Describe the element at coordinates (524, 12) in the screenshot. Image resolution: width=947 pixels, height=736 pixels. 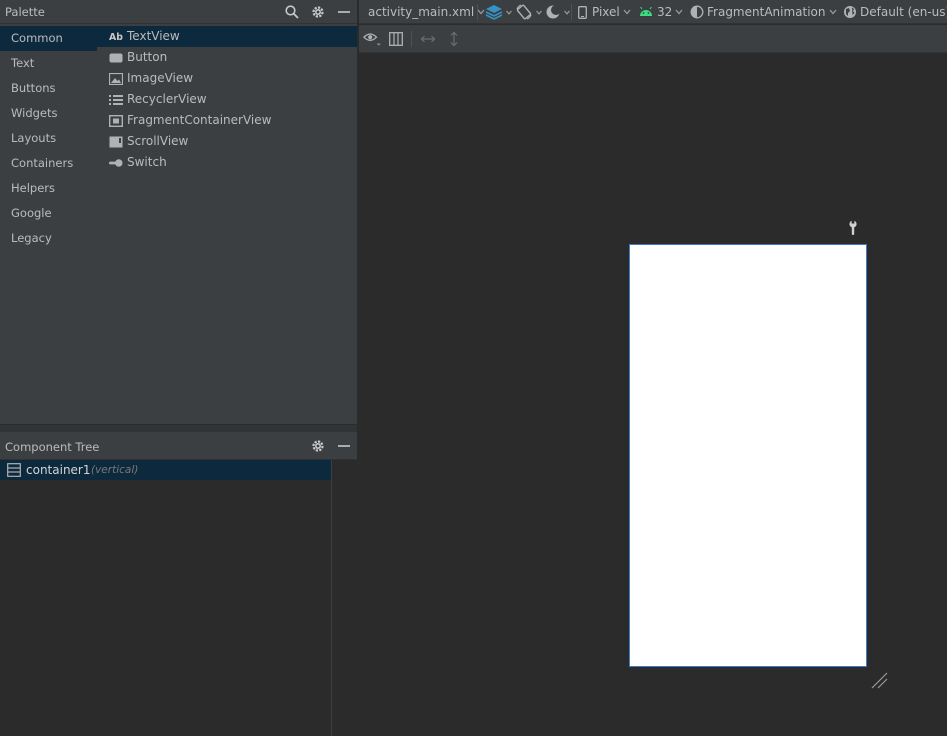
I see `rotate-device-icon` at that location.